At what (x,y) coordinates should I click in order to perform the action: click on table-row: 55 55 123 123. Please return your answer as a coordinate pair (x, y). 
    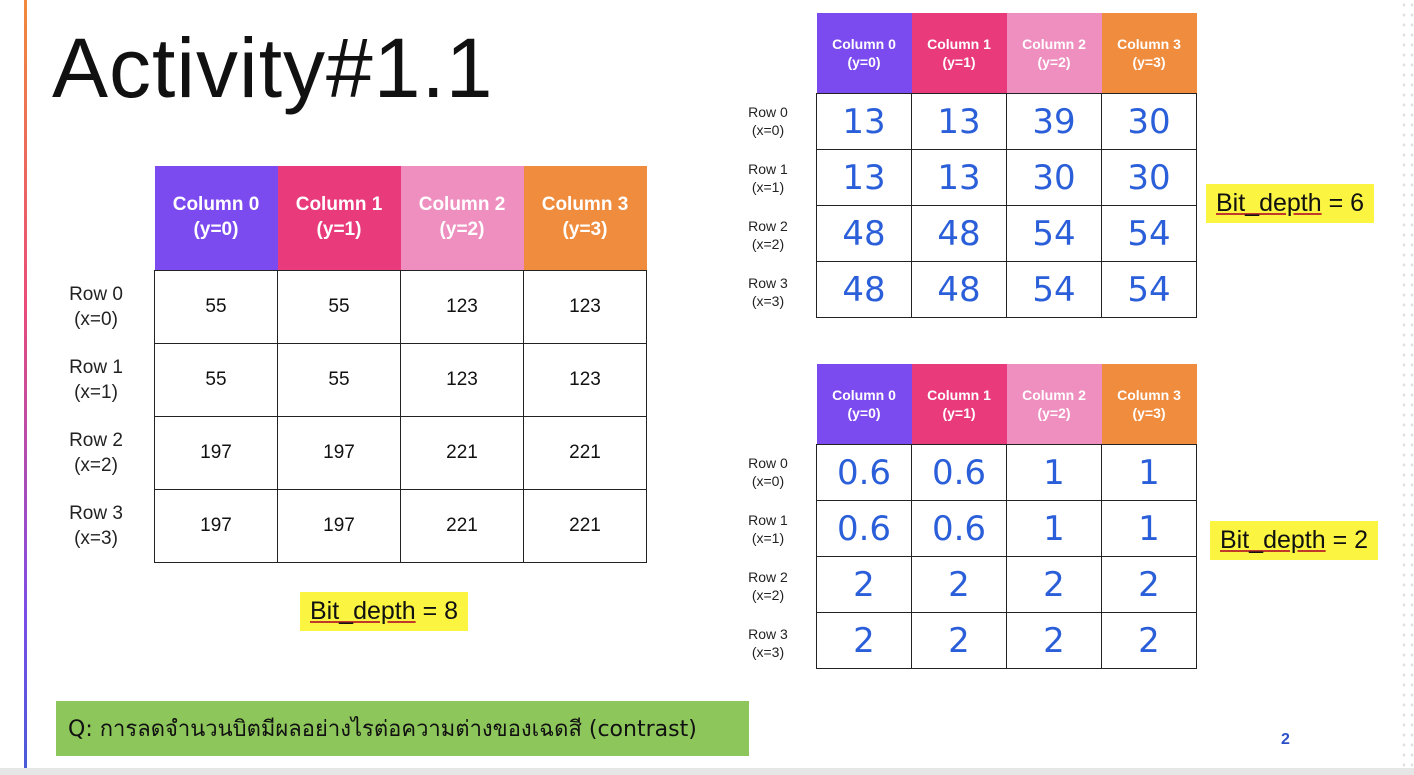
    Looking at the image, I should click on (400, 380).